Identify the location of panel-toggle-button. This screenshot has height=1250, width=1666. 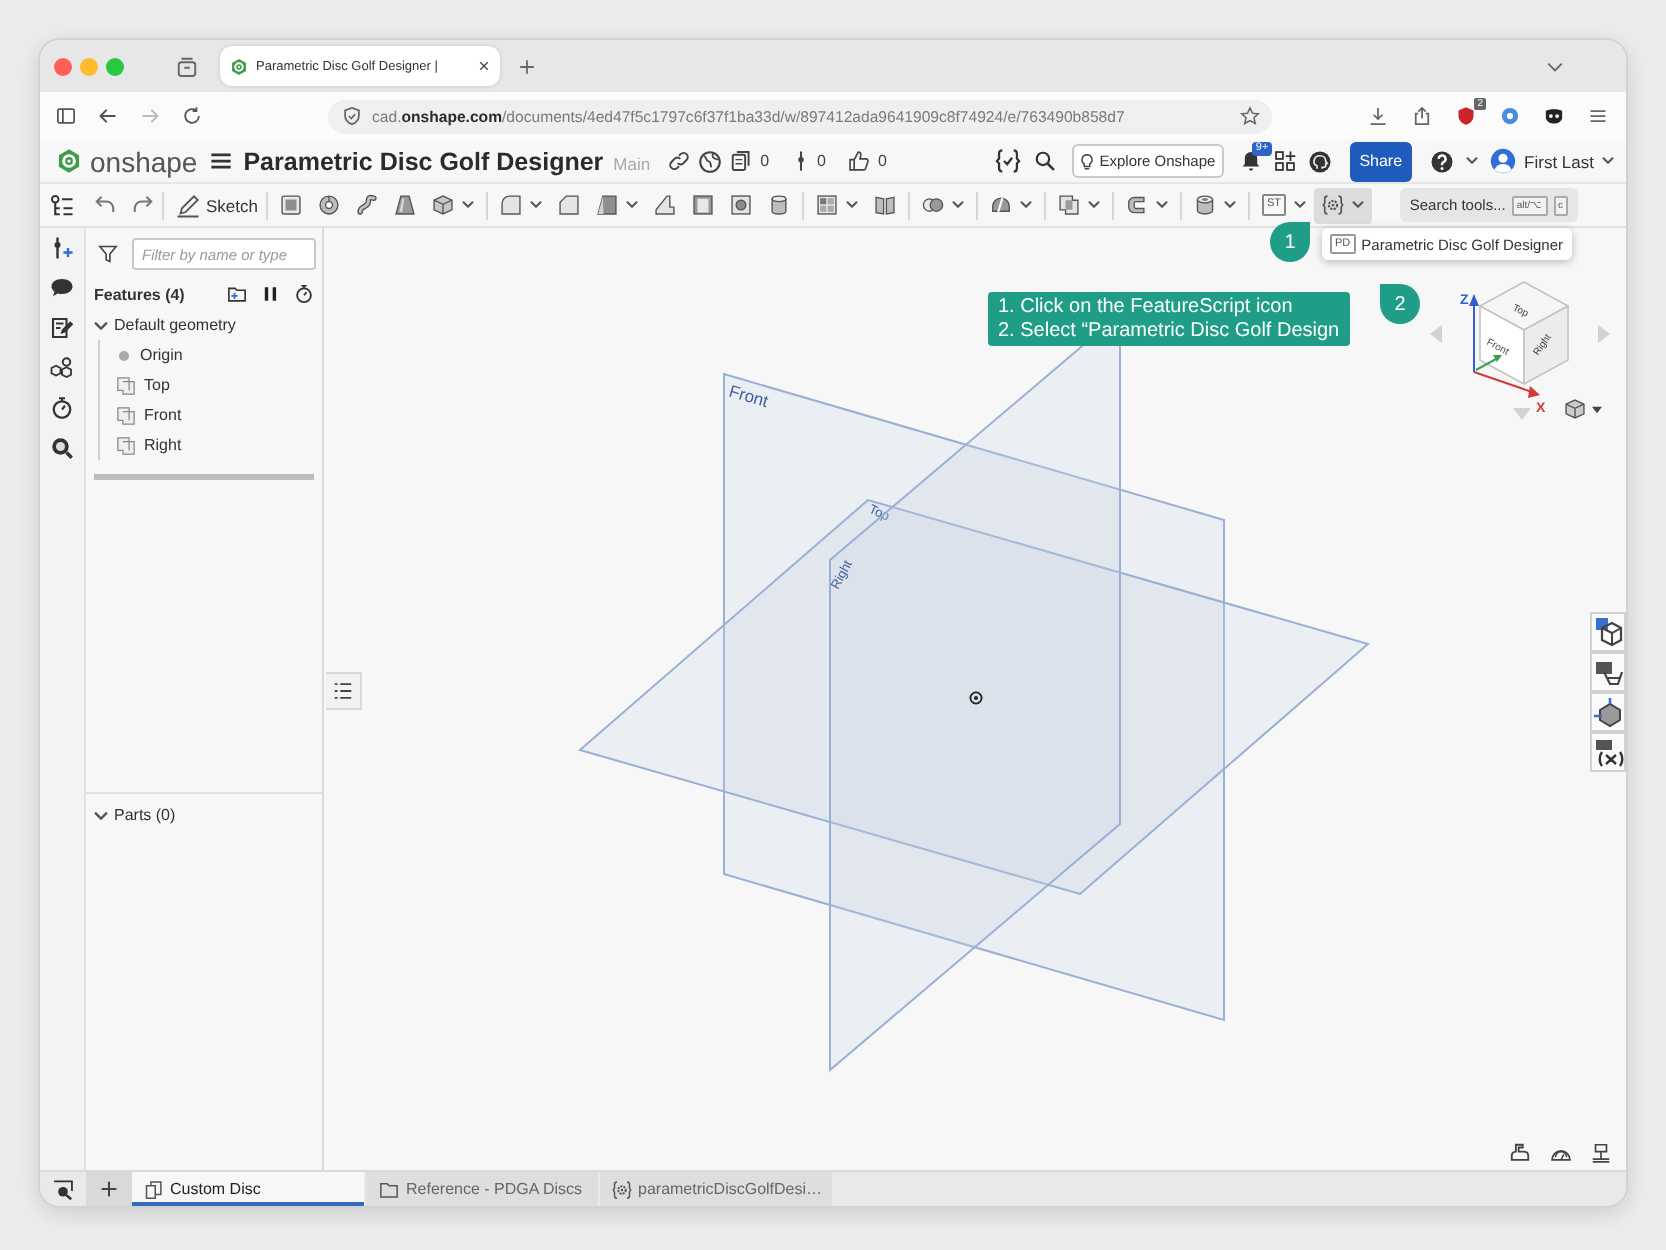
(344, 691).